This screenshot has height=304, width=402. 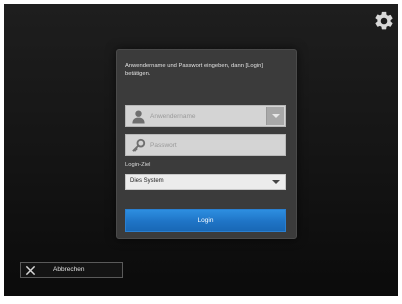 I want to click on login-target-select: Dies System, so click(x=205, y=182).